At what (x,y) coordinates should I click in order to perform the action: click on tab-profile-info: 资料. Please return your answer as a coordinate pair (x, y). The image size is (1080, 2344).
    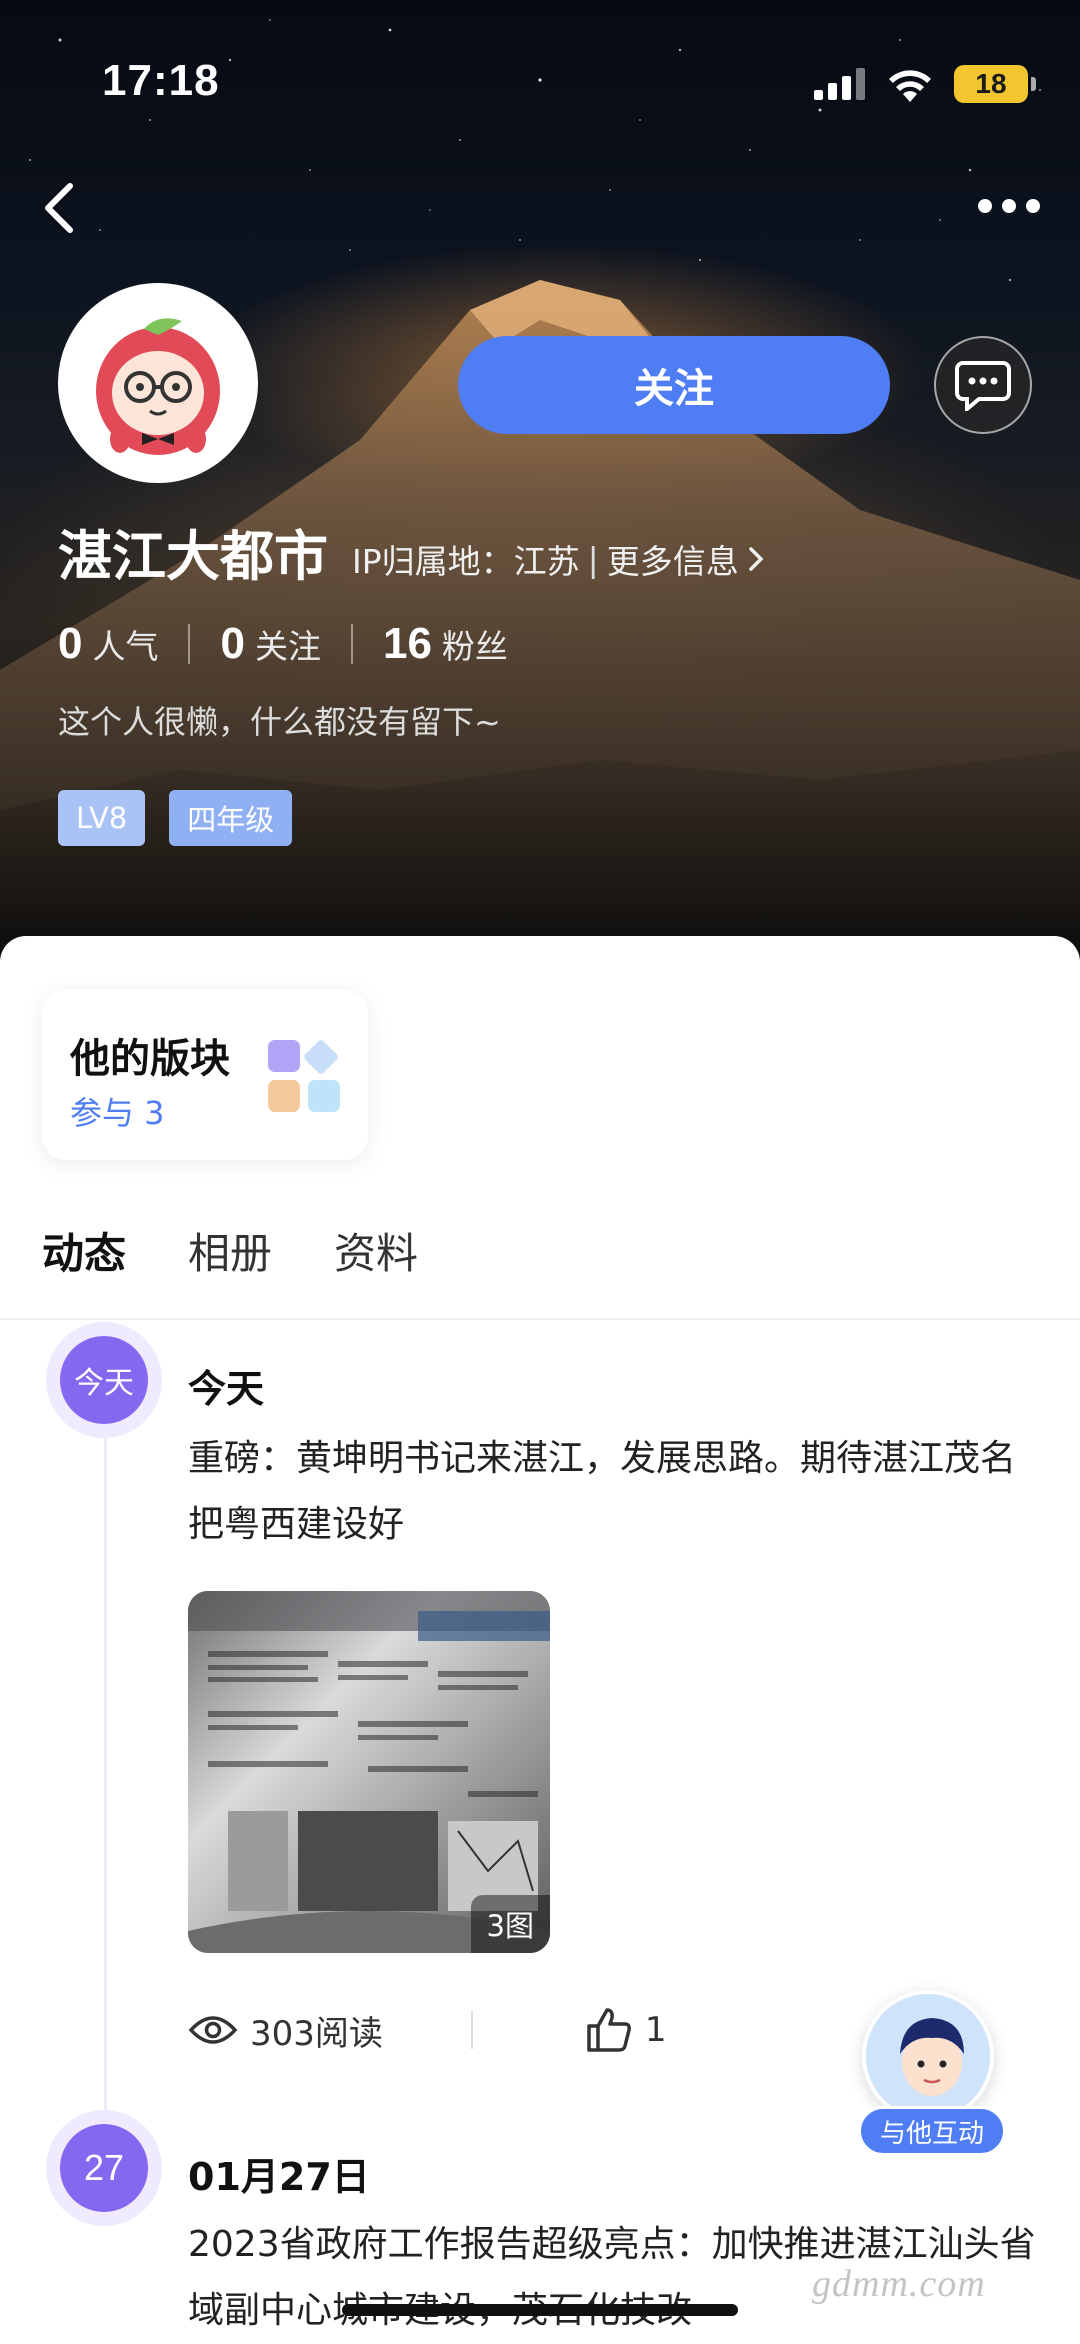
    Looking at the image, I should click on (376, 1250).